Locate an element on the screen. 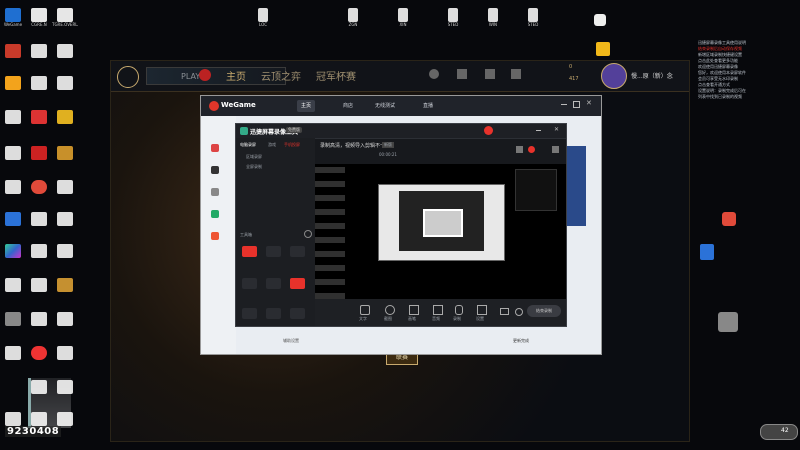 The width and height of the screenshot is (800, 450). pen-icon is located at coordinates (414, 310).